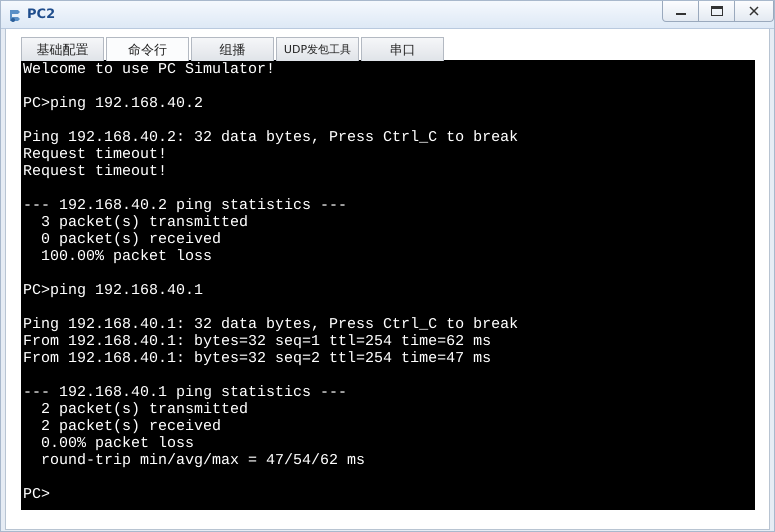 This screenshot has width=775, height=532. Describe the element at coordinates (185, 205) in the screenshot. I see `terminal-line: --- 192.168.40.2 ping statistics ---` at that location.